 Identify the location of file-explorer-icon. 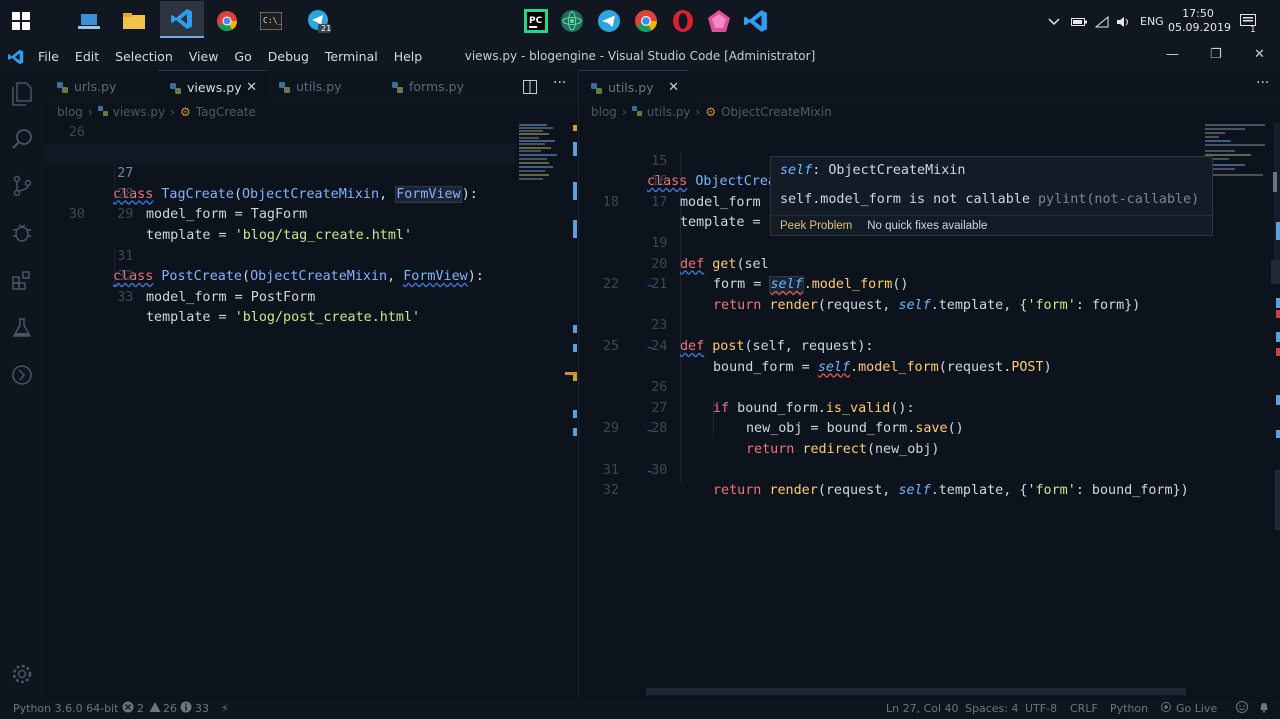
(134, 21).